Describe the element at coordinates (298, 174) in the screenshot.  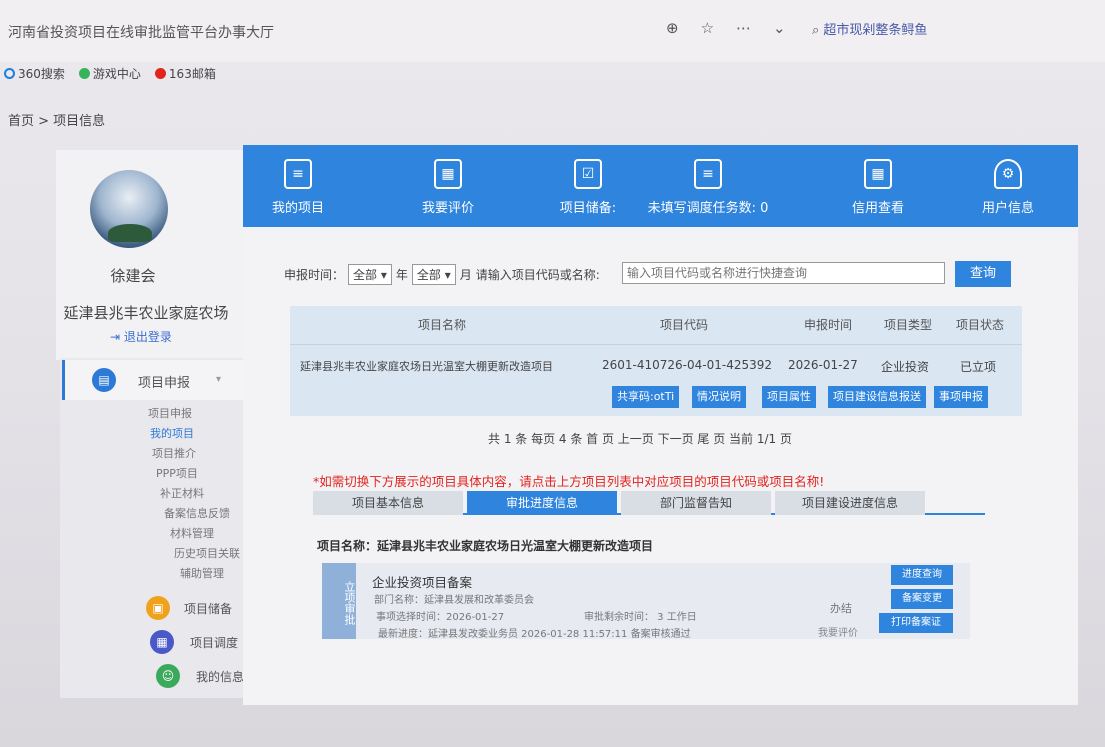
I see `document-icon: ≡` at that location.